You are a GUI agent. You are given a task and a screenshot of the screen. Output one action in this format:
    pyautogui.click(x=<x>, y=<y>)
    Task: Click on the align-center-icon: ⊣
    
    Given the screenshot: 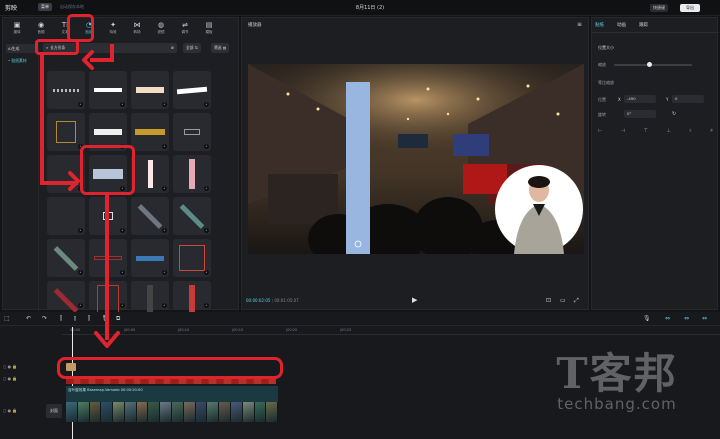 What is the action you would take?
    pyautogui.click(x=623, y=132)
    